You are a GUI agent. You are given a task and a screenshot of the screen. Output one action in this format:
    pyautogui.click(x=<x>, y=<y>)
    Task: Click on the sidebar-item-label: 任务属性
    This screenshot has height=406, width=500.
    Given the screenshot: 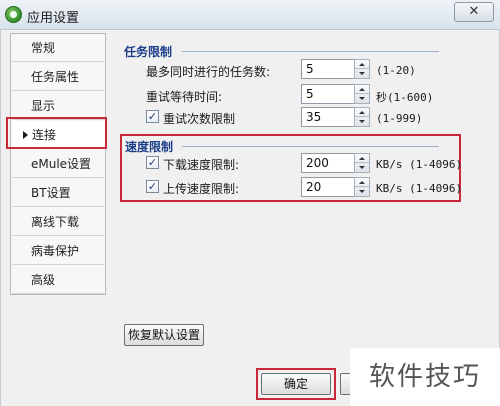 What is the action you would take?
    pyautogui.click(x=55, y=77)
    